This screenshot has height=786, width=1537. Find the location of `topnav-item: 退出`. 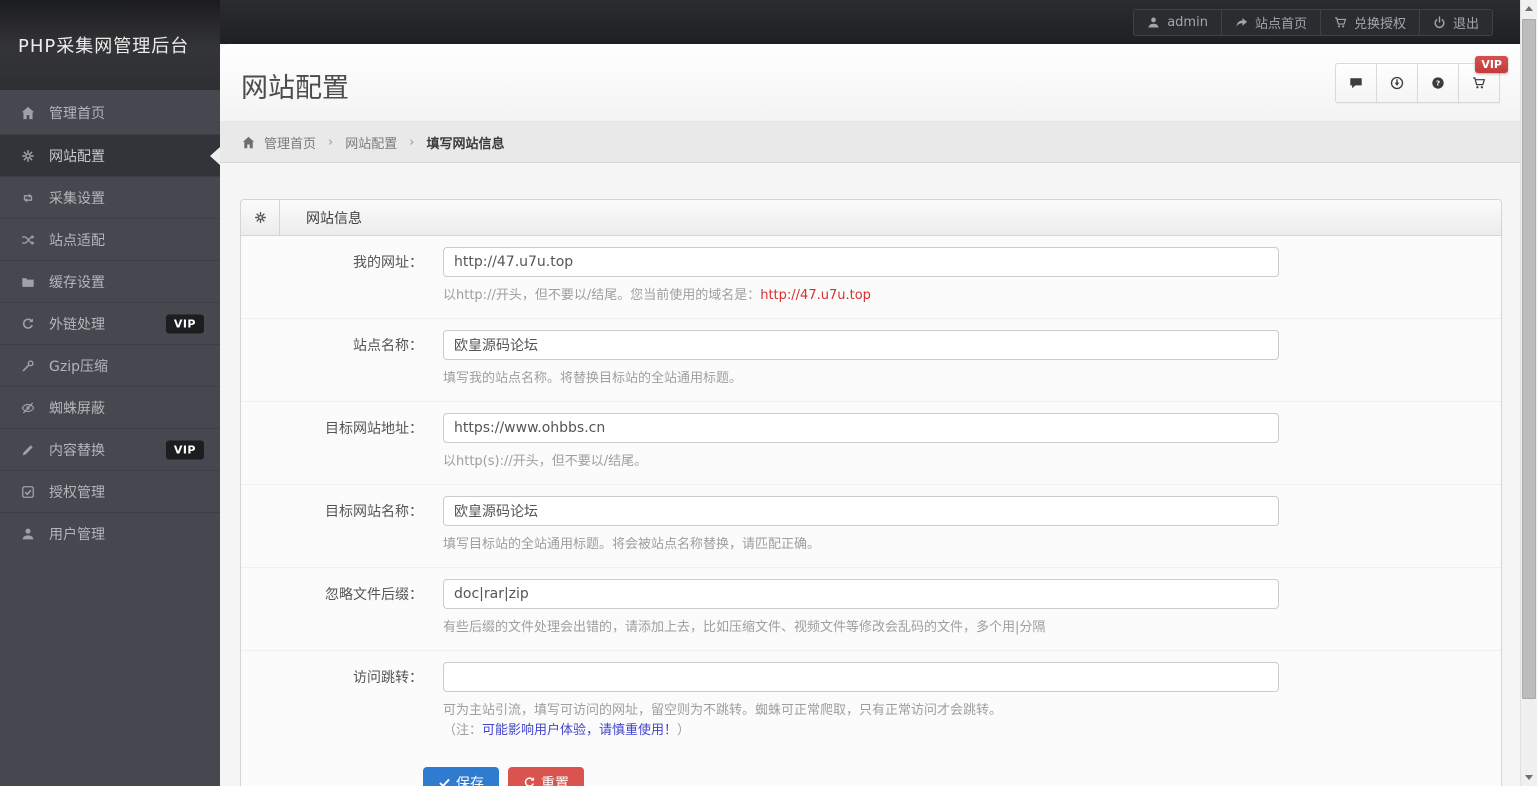

topnav-item: 退出 is located at coordinates (1455, 22).